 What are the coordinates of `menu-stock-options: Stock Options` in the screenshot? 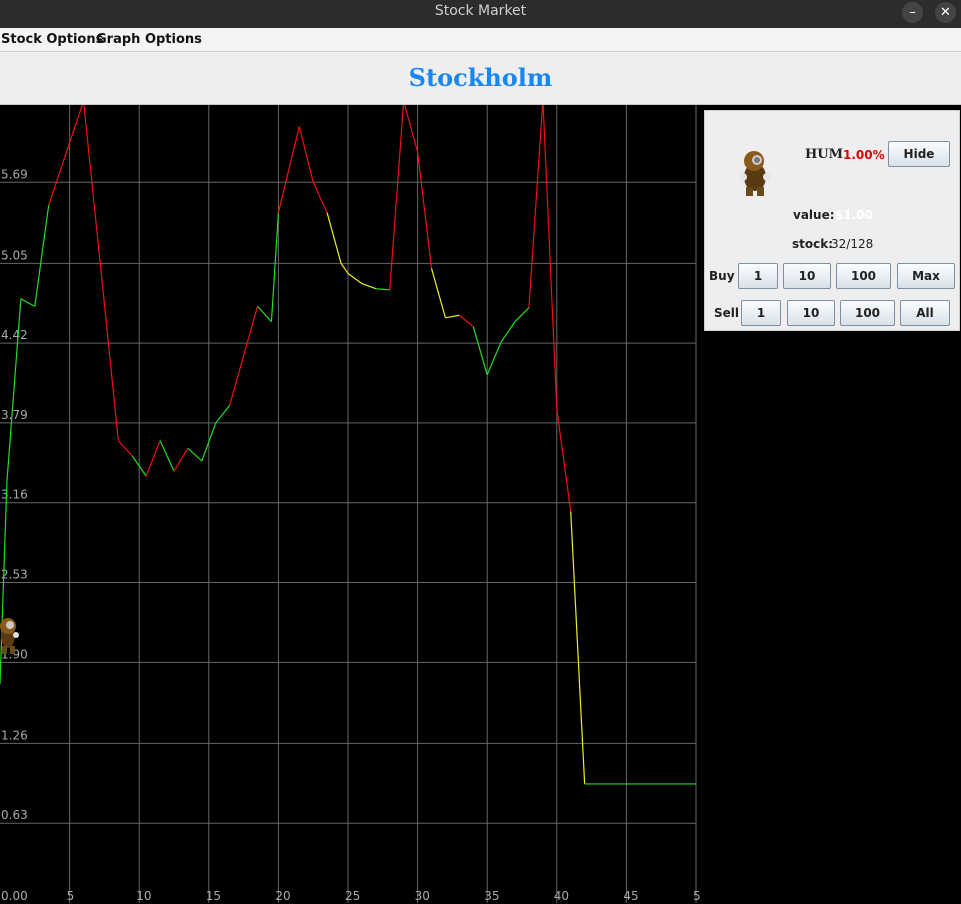 It's located at (52, 39).